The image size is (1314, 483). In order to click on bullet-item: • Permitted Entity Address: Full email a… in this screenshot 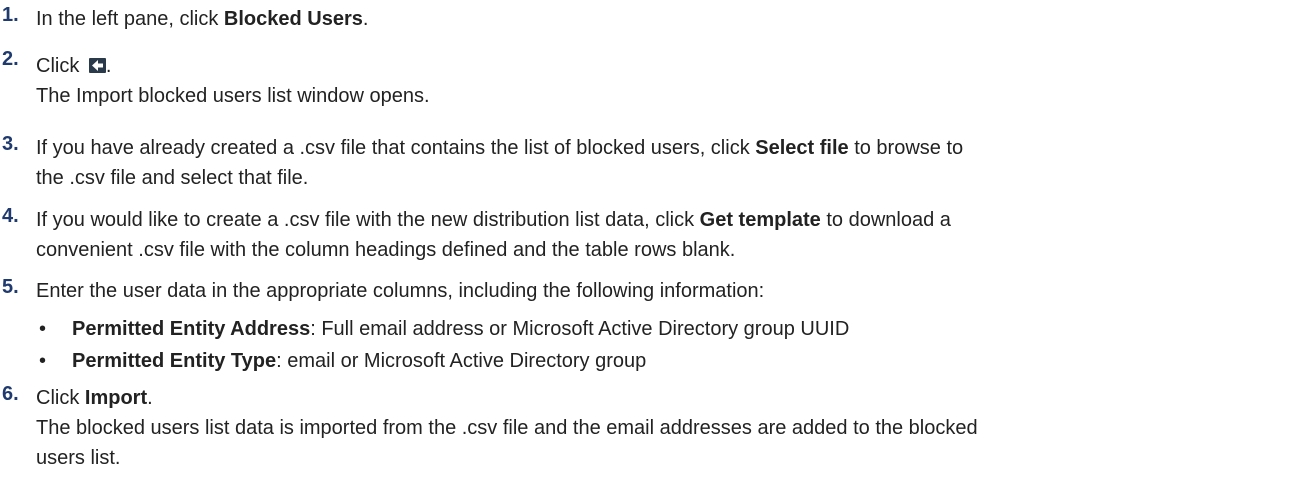, I will do `click(668, 329)`.